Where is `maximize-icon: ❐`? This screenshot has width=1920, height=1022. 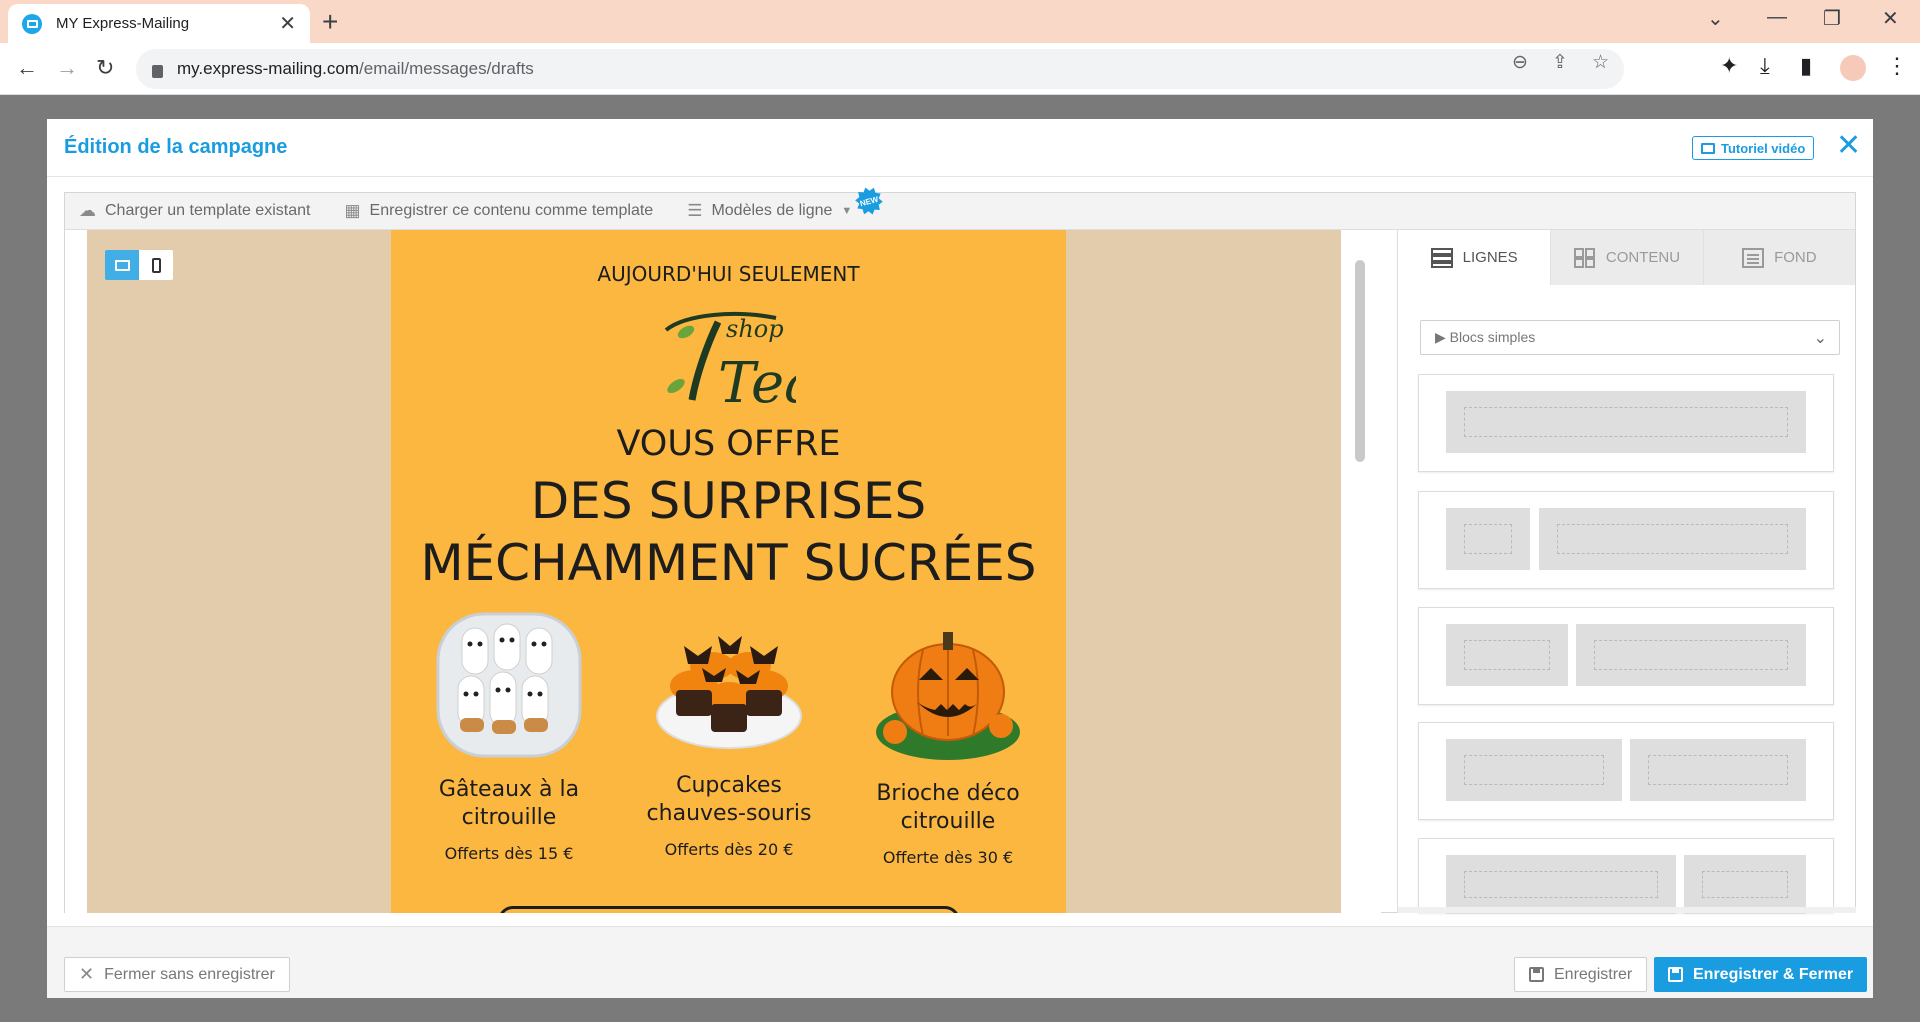
maximize-icon: ❐ is located at coordinates (1832, 18).